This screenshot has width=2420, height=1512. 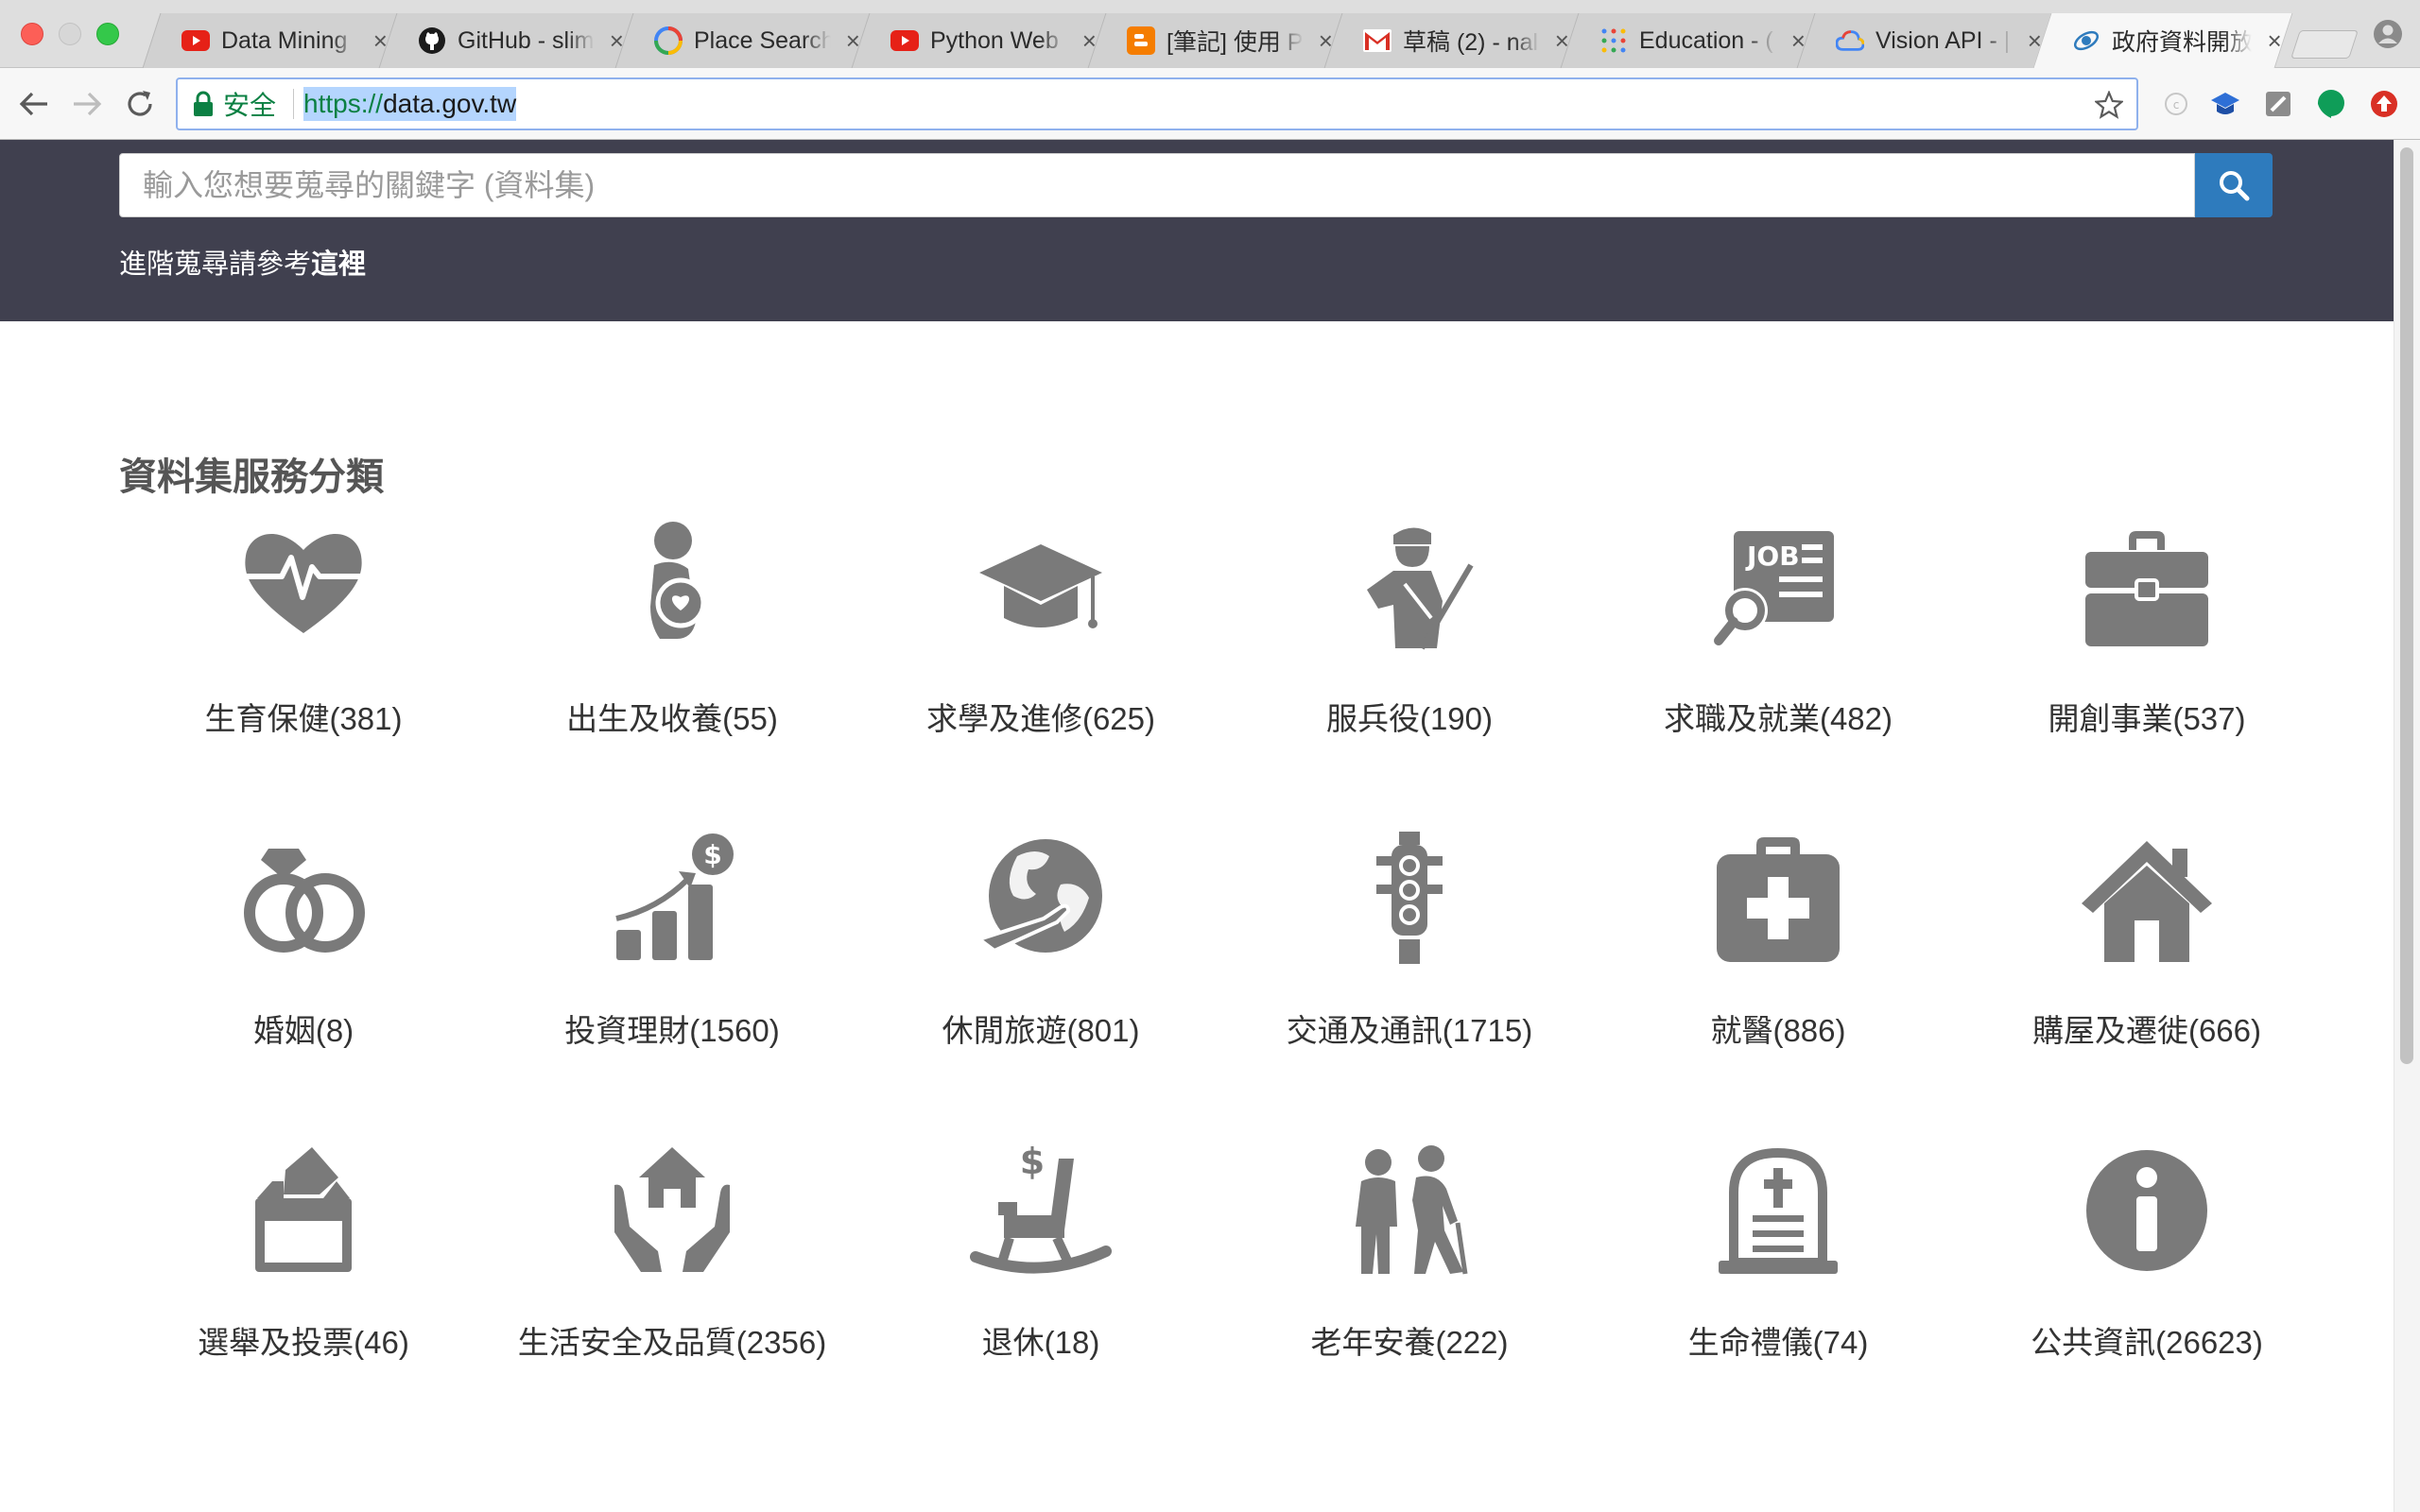 What do you see at coordinates (507, 40) in the screenshot?
I see `browser-tab: GitHub - slim ×` at bounding box center [507, 40].